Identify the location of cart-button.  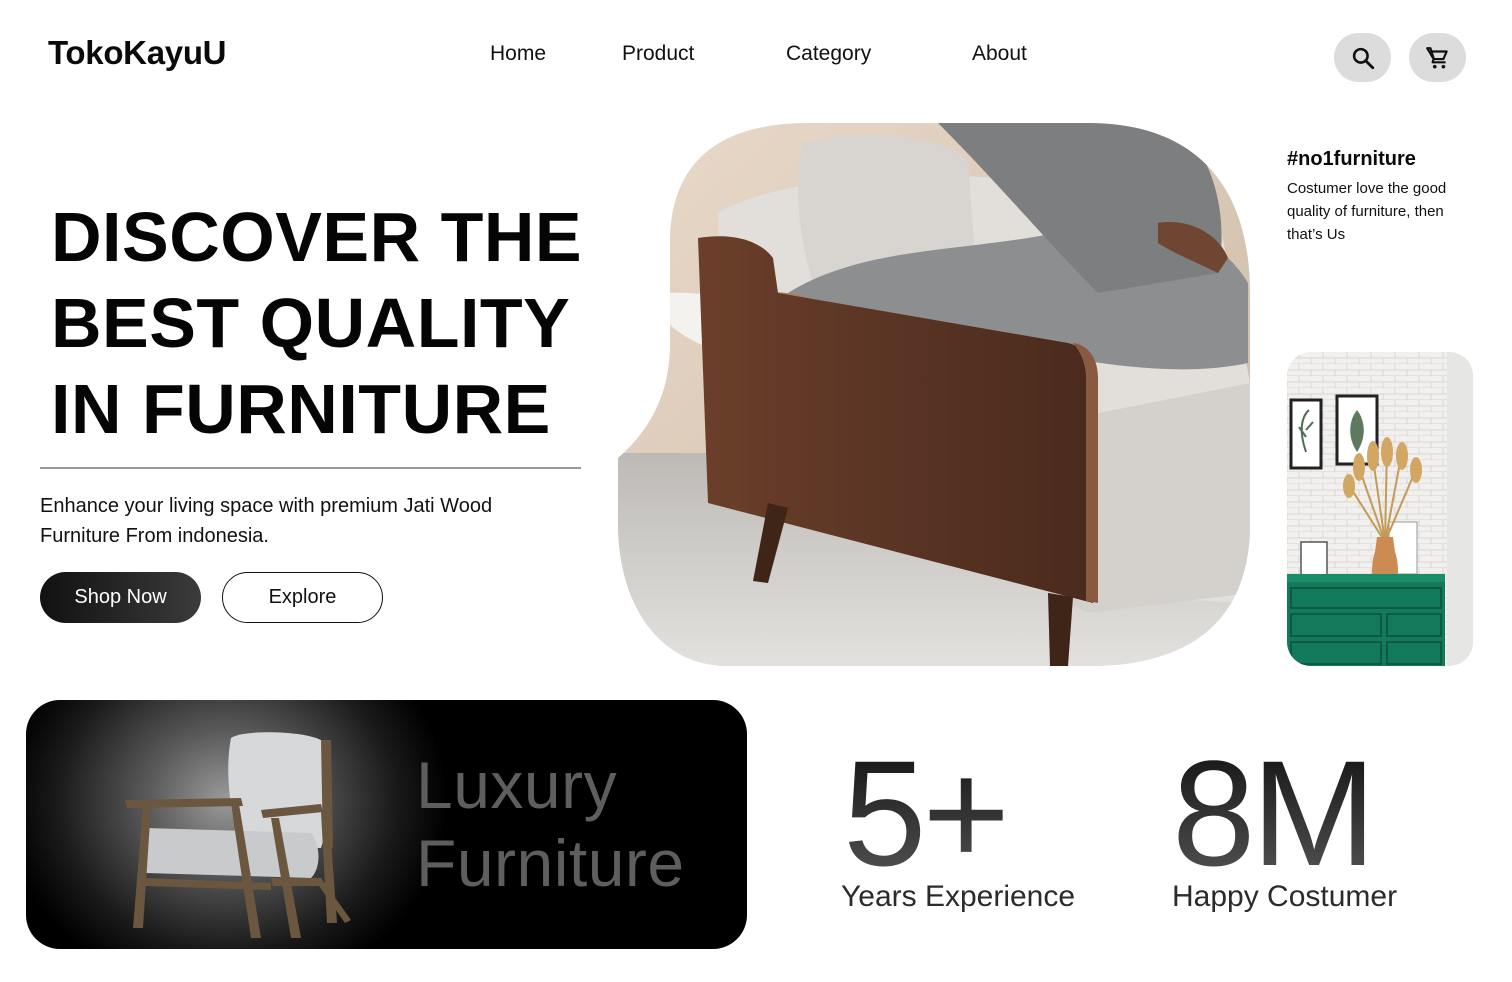
(1437, 57).